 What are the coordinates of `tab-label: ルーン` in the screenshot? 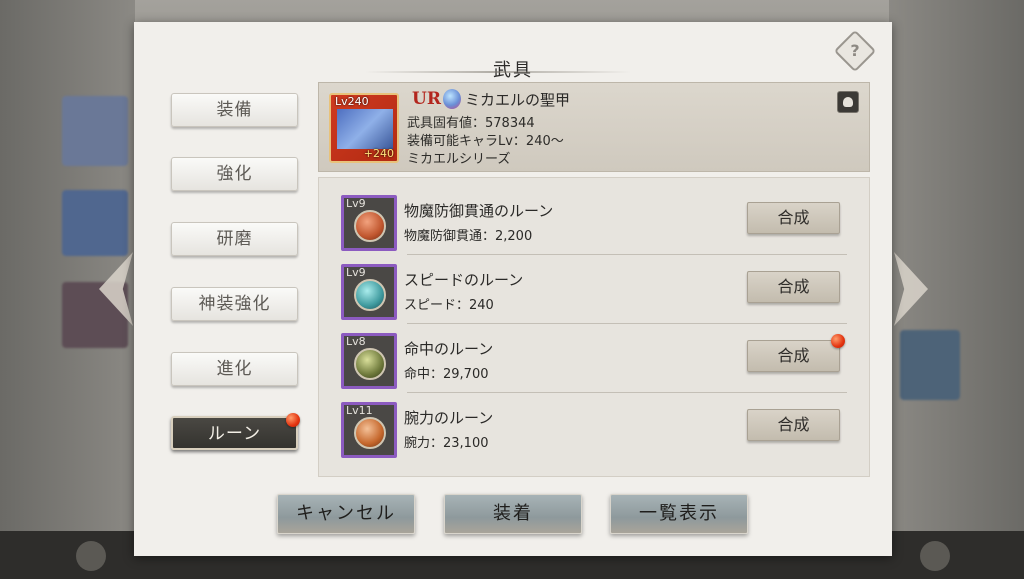 It's located at (234, 434).